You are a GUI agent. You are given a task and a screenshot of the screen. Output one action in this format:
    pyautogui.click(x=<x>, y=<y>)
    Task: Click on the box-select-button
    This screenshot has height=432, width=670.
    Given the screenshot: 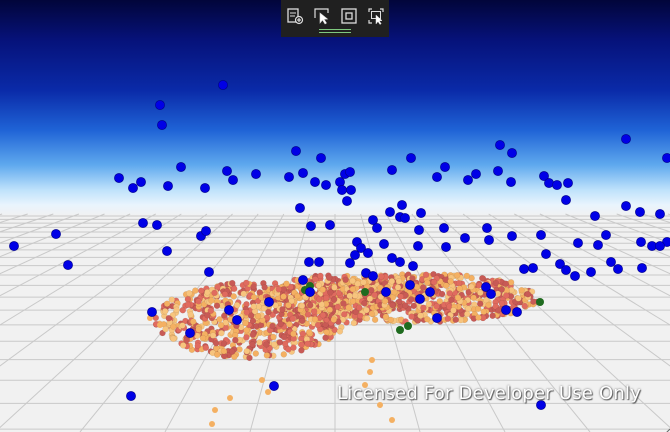 What is the action you would take?
    pyautogui.click(x=375, y=15)
    